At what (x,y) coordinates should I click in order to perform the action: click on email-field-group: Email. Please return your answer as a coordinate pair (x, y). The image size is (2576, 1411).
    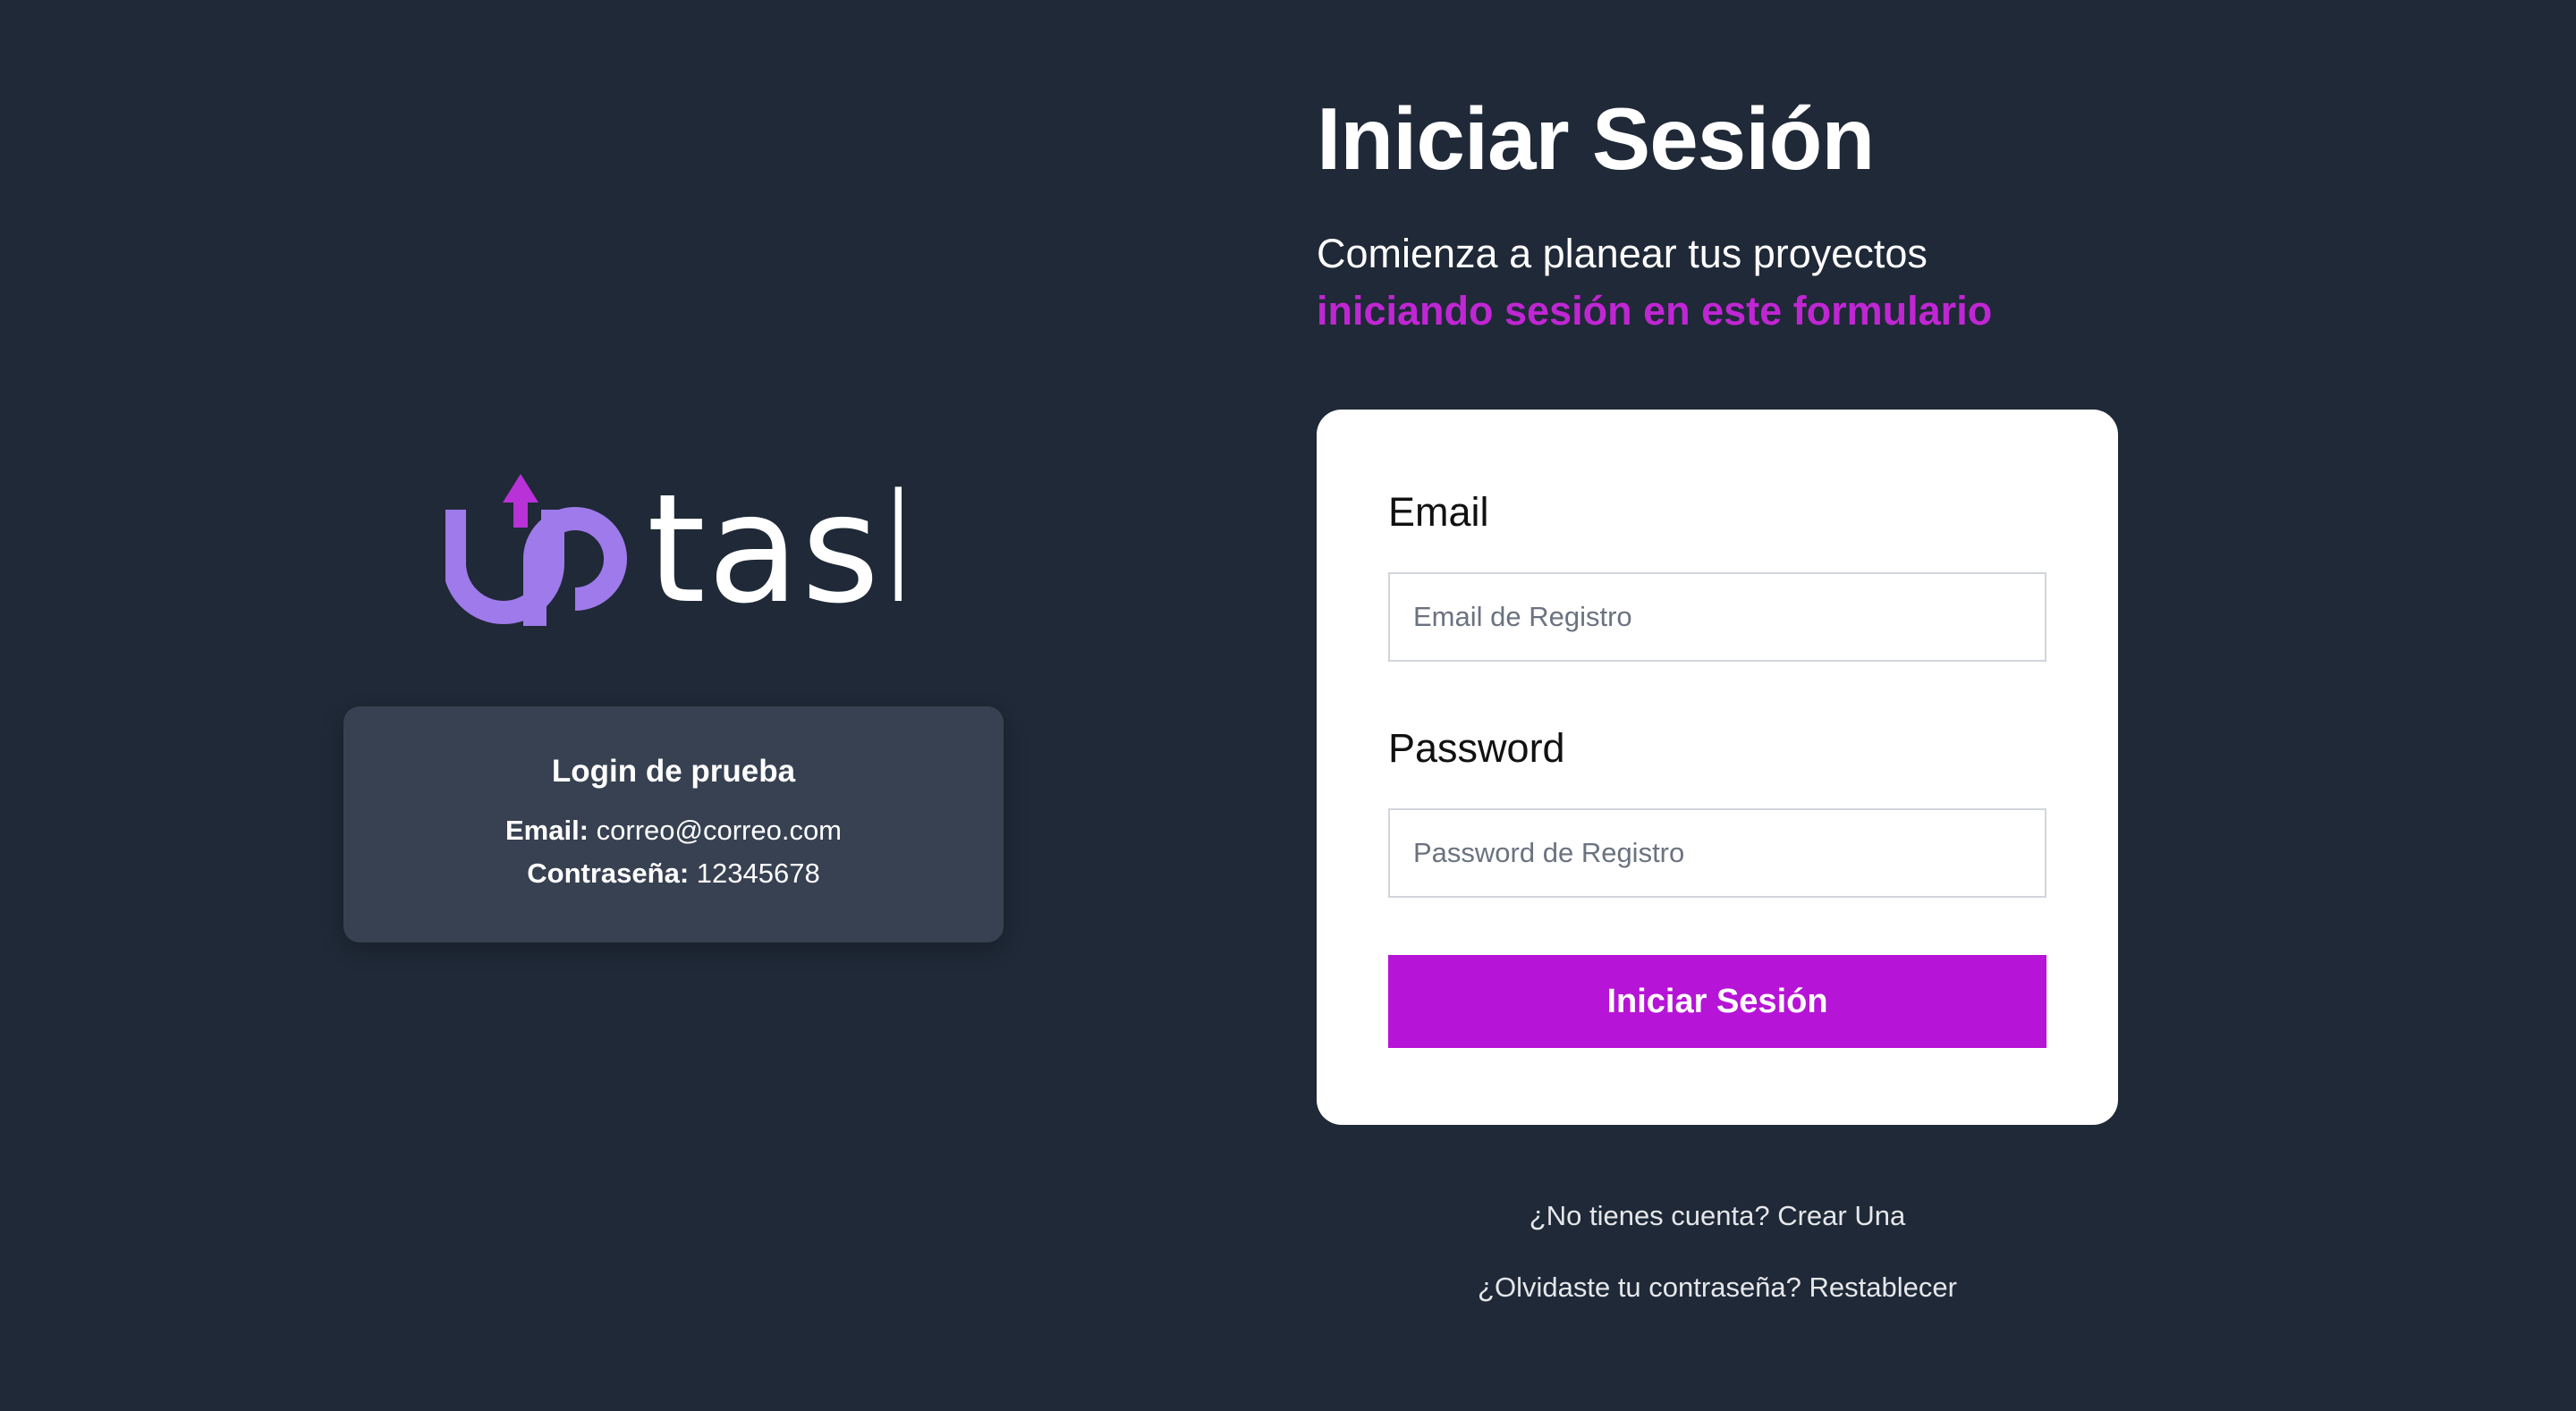
    Looking at the image, I should click on (1717, 575).